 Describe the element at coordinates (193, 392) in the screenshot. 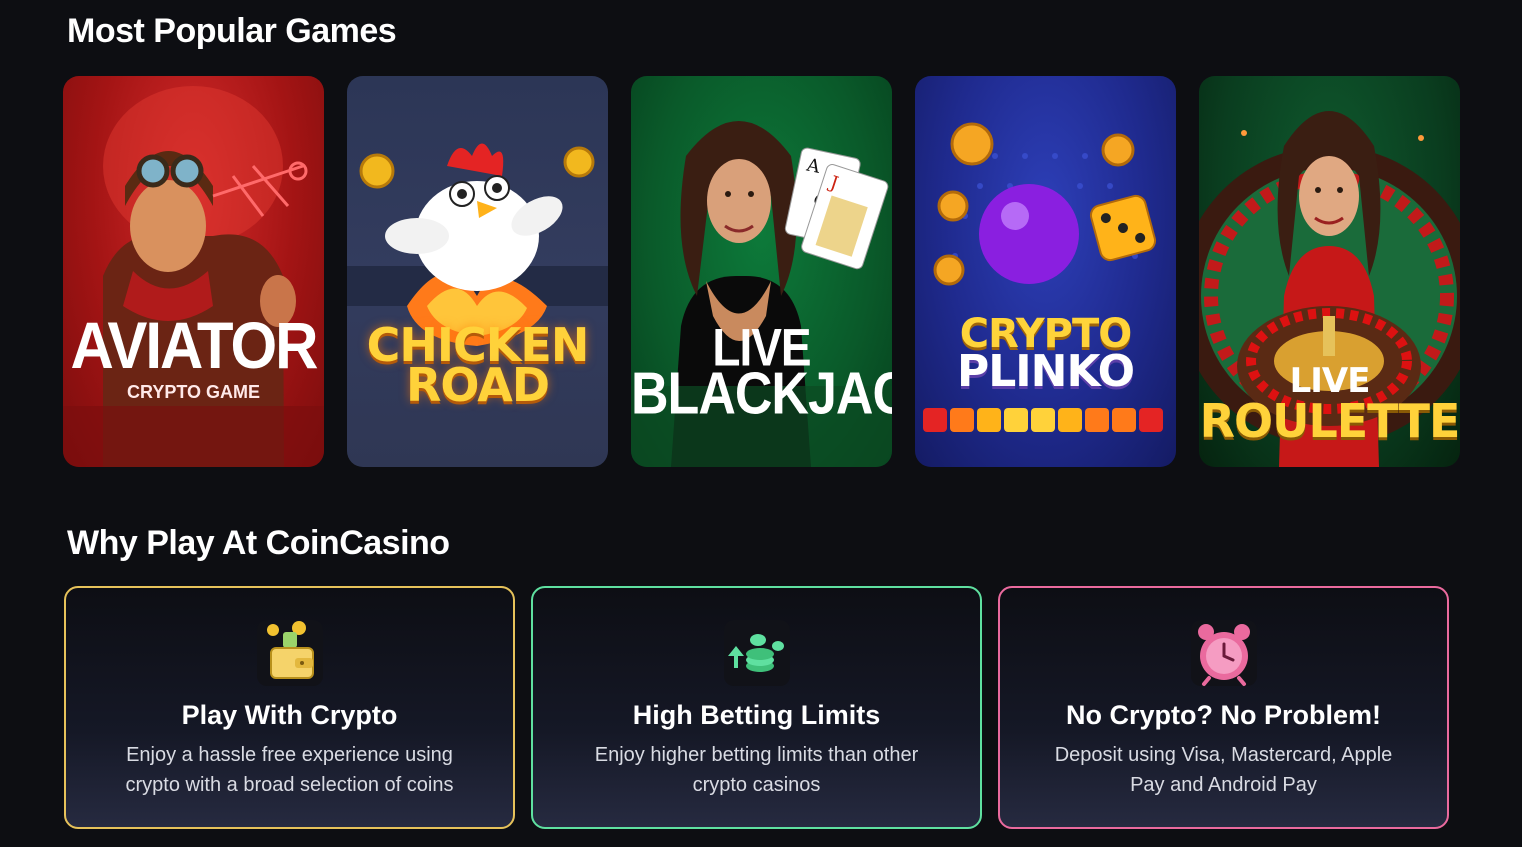

I see `game-subtitle: CRYPTO GAME` at that location.